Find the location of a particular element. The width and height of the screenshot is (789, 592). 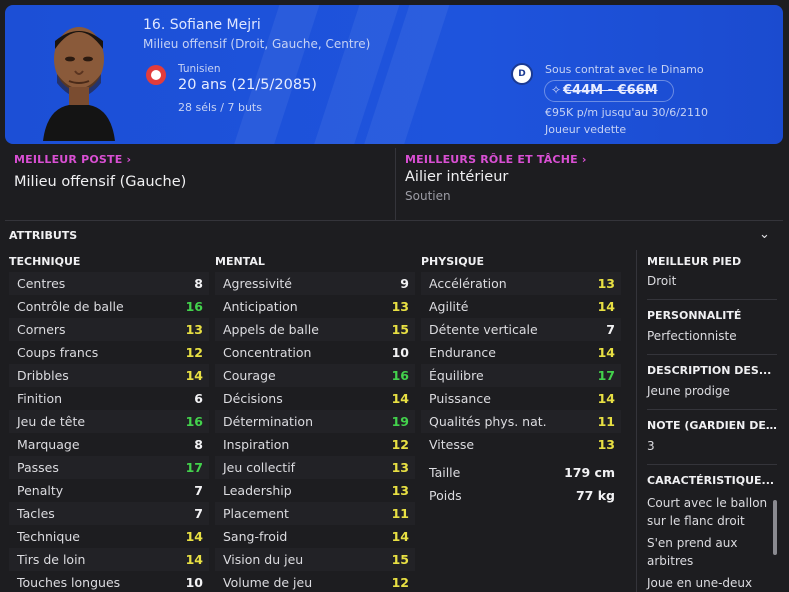

trait-item: Court avec le ballon sur le flanc droit is located at coordinates (707, 512).